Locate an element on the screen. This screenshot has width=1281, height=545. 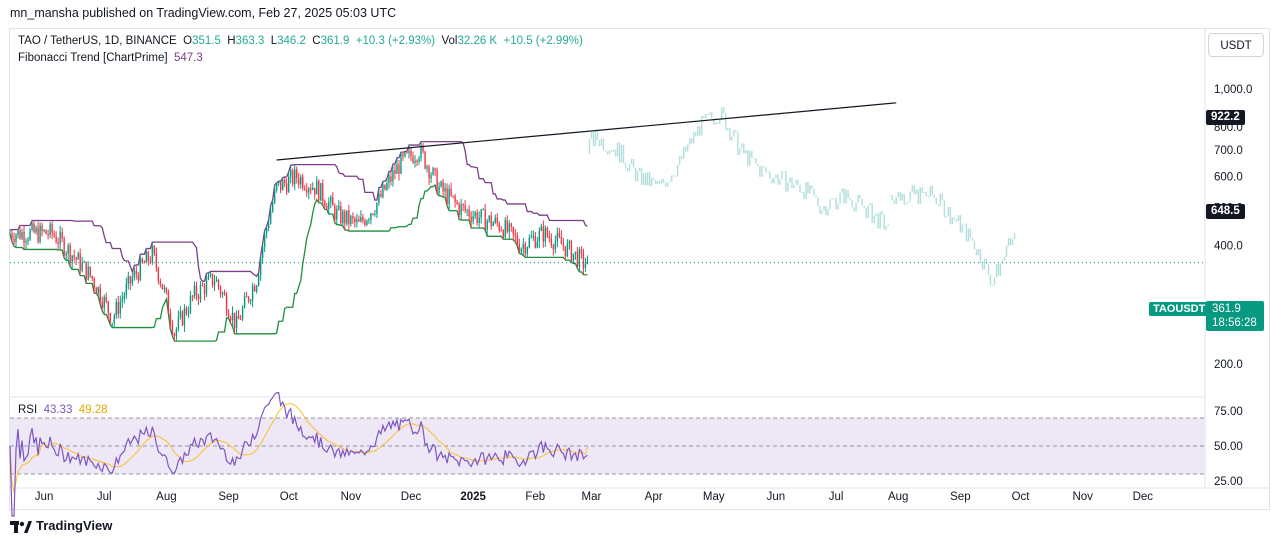
x-tick-label: Nov is located at coordinates (1082, 497).